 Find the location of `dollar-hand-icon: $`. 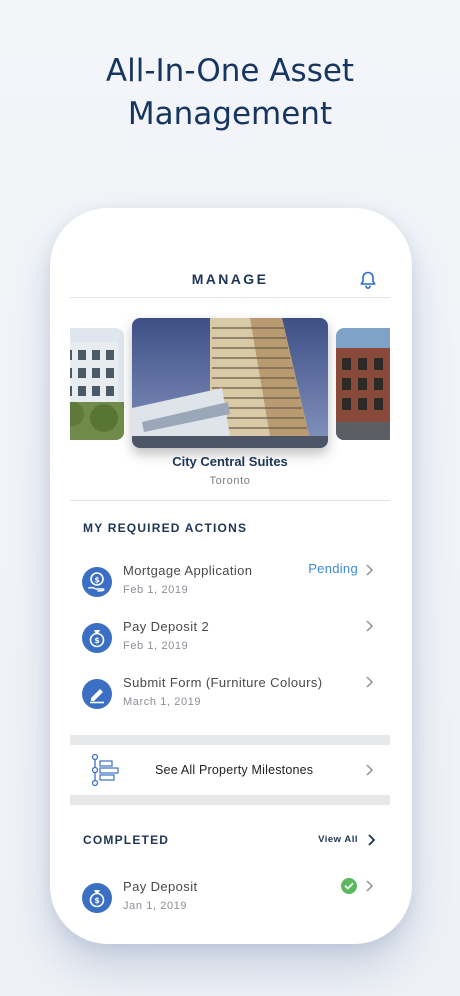

dollar-hand-icon: $ is located at coordinates (97, 582).